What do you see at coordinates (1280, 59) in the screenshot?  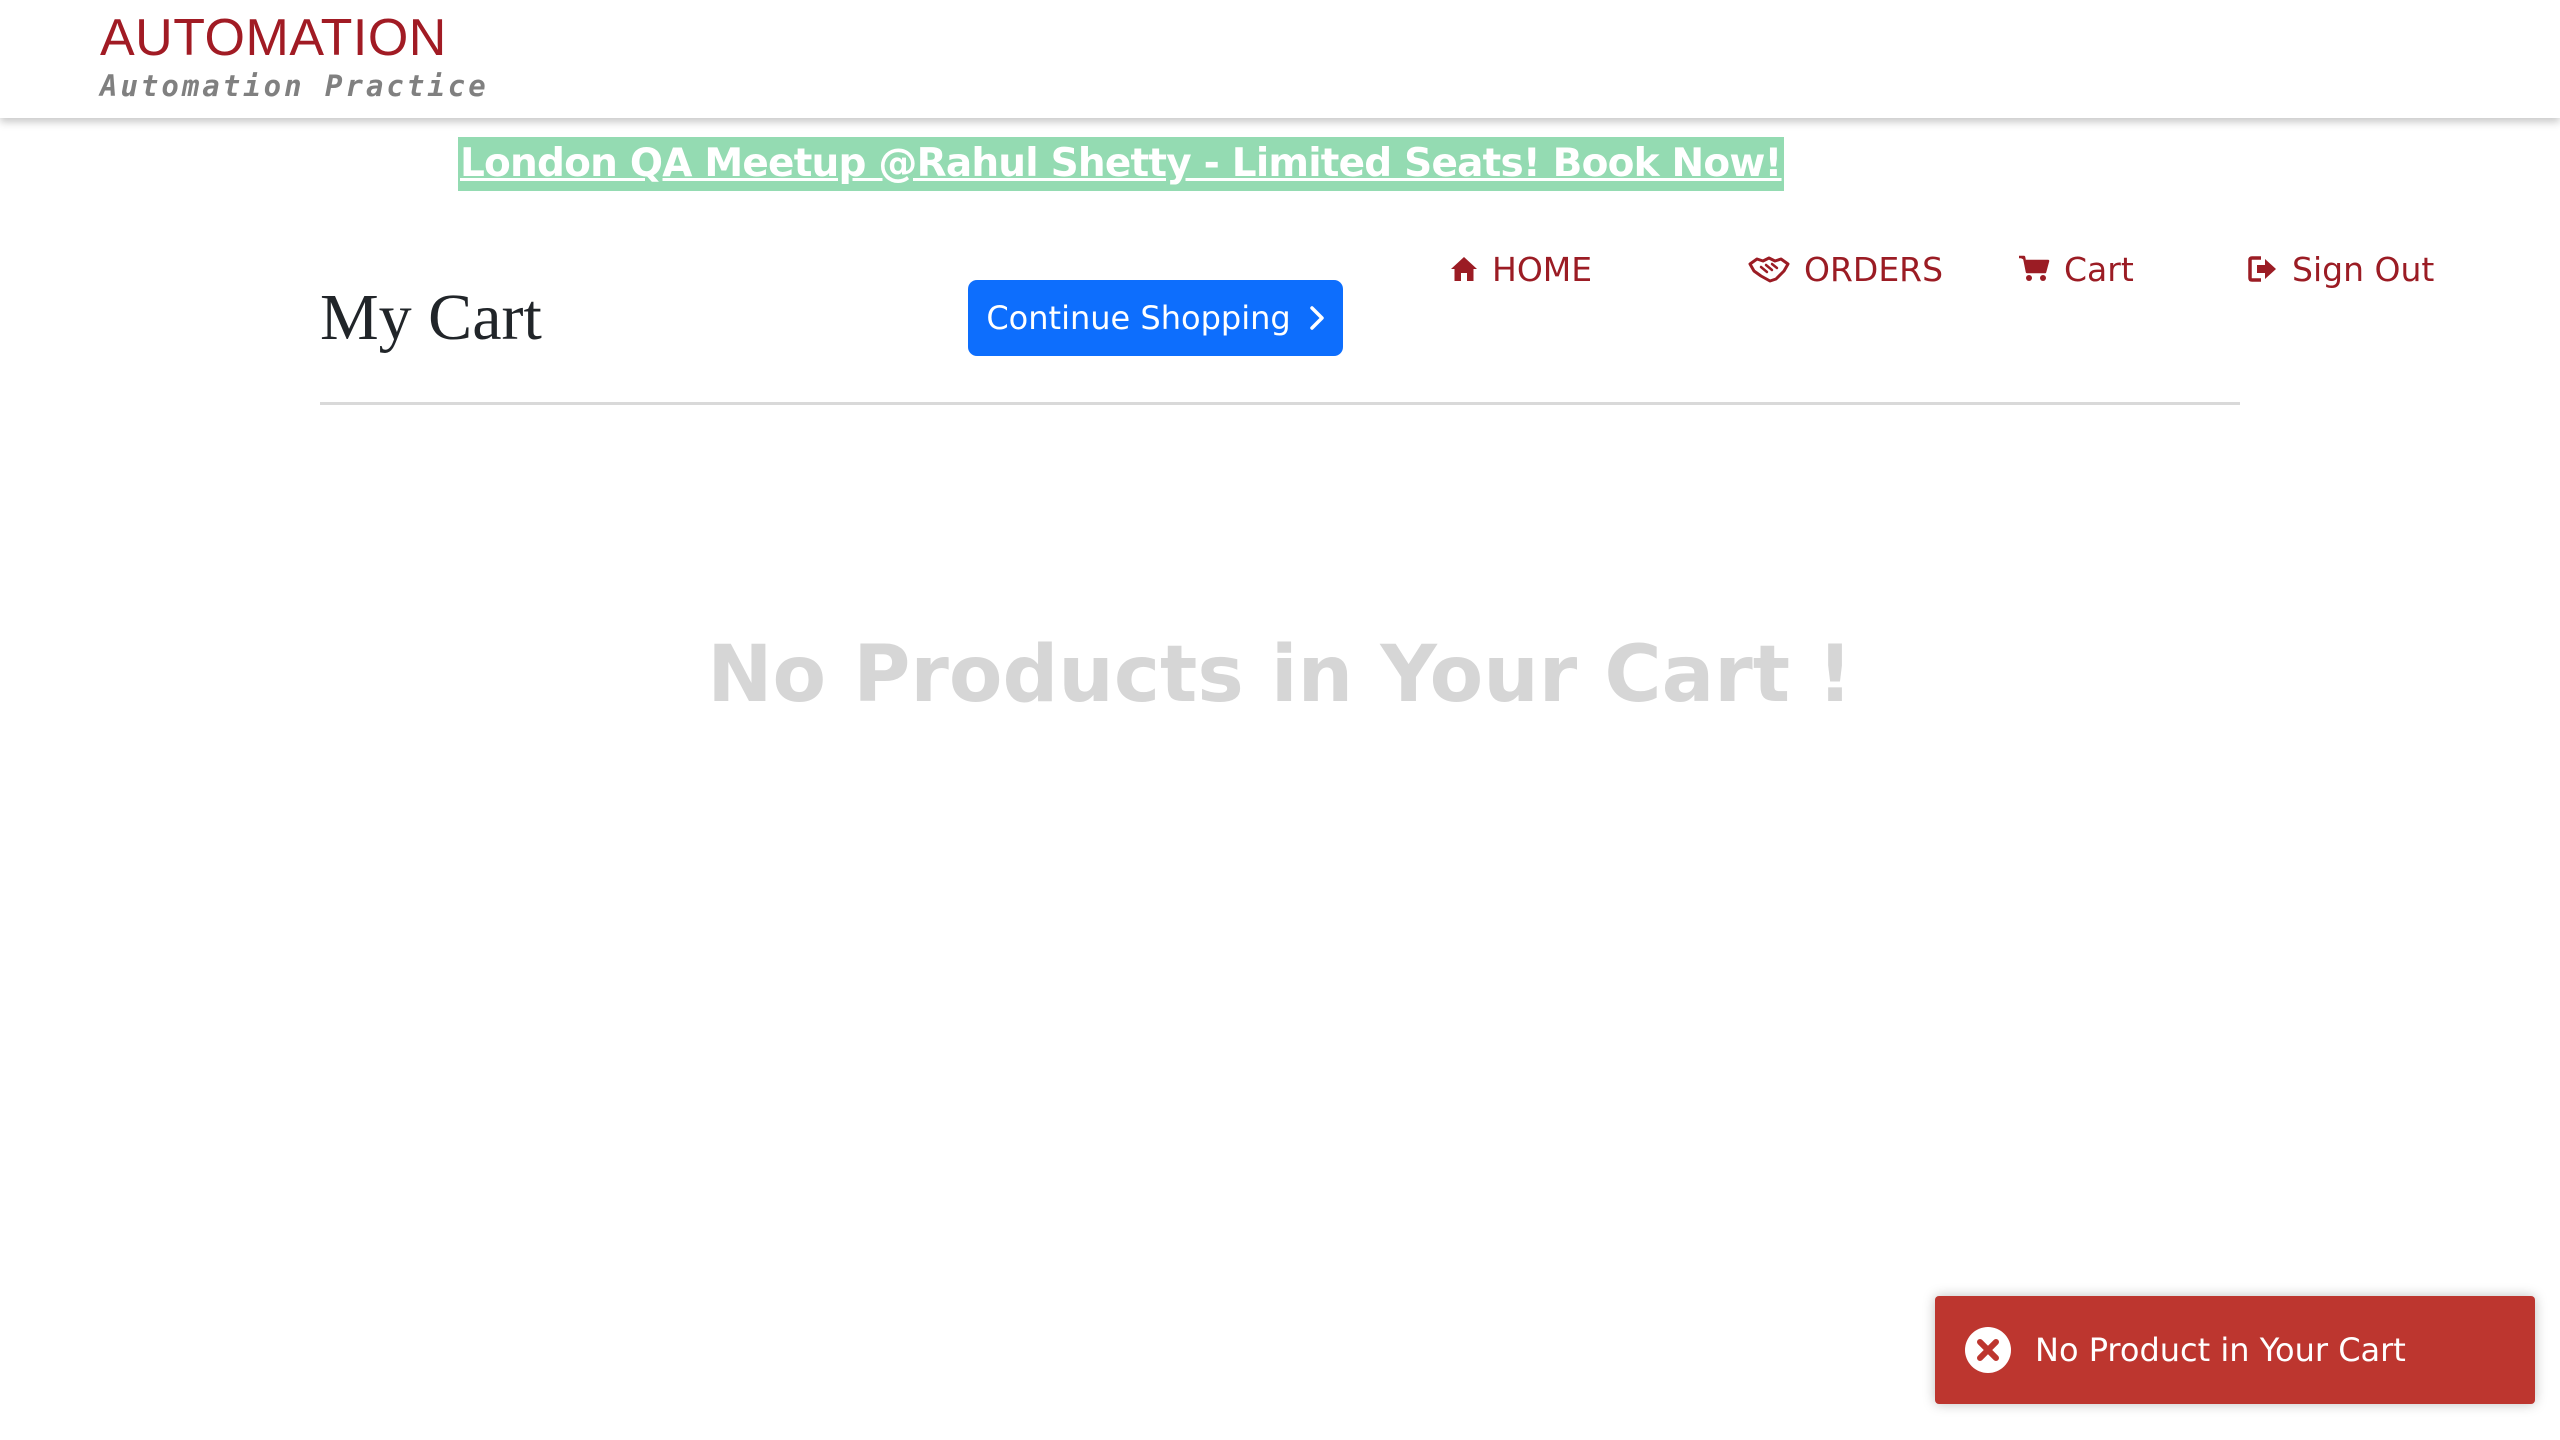 I see `top-header: AUTOMATION Automation Practice` at bounding box center [1280, 59].